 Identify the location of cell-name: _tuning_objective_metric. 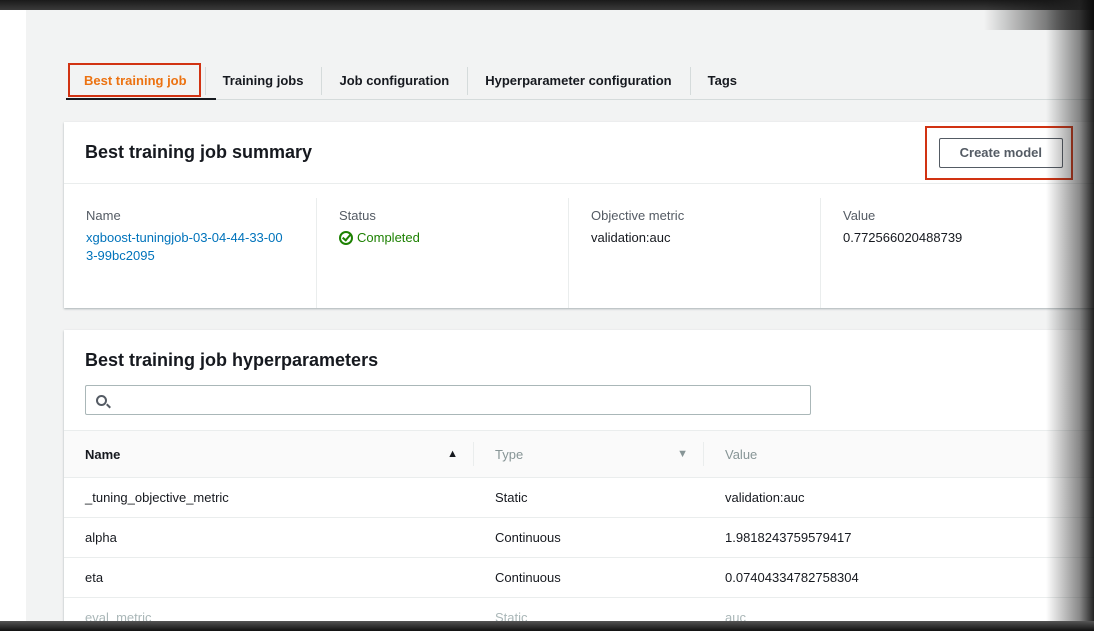
(157, 497).